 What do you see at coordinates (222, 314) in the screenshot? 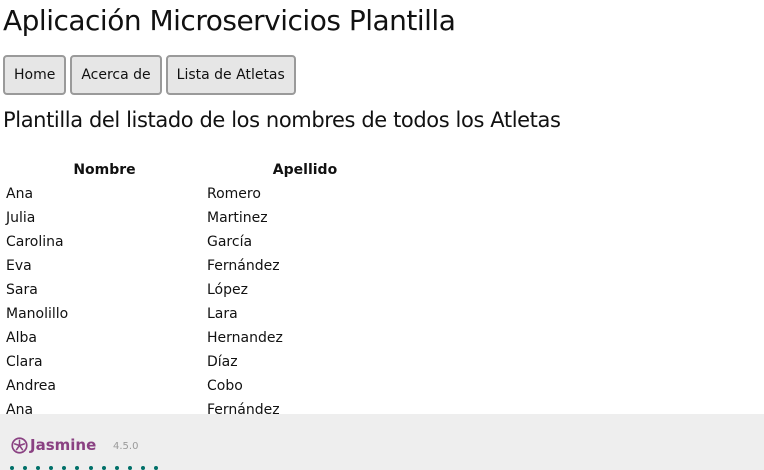
I see `athlete-last-name: Lara` at bounding box center [222, 314].